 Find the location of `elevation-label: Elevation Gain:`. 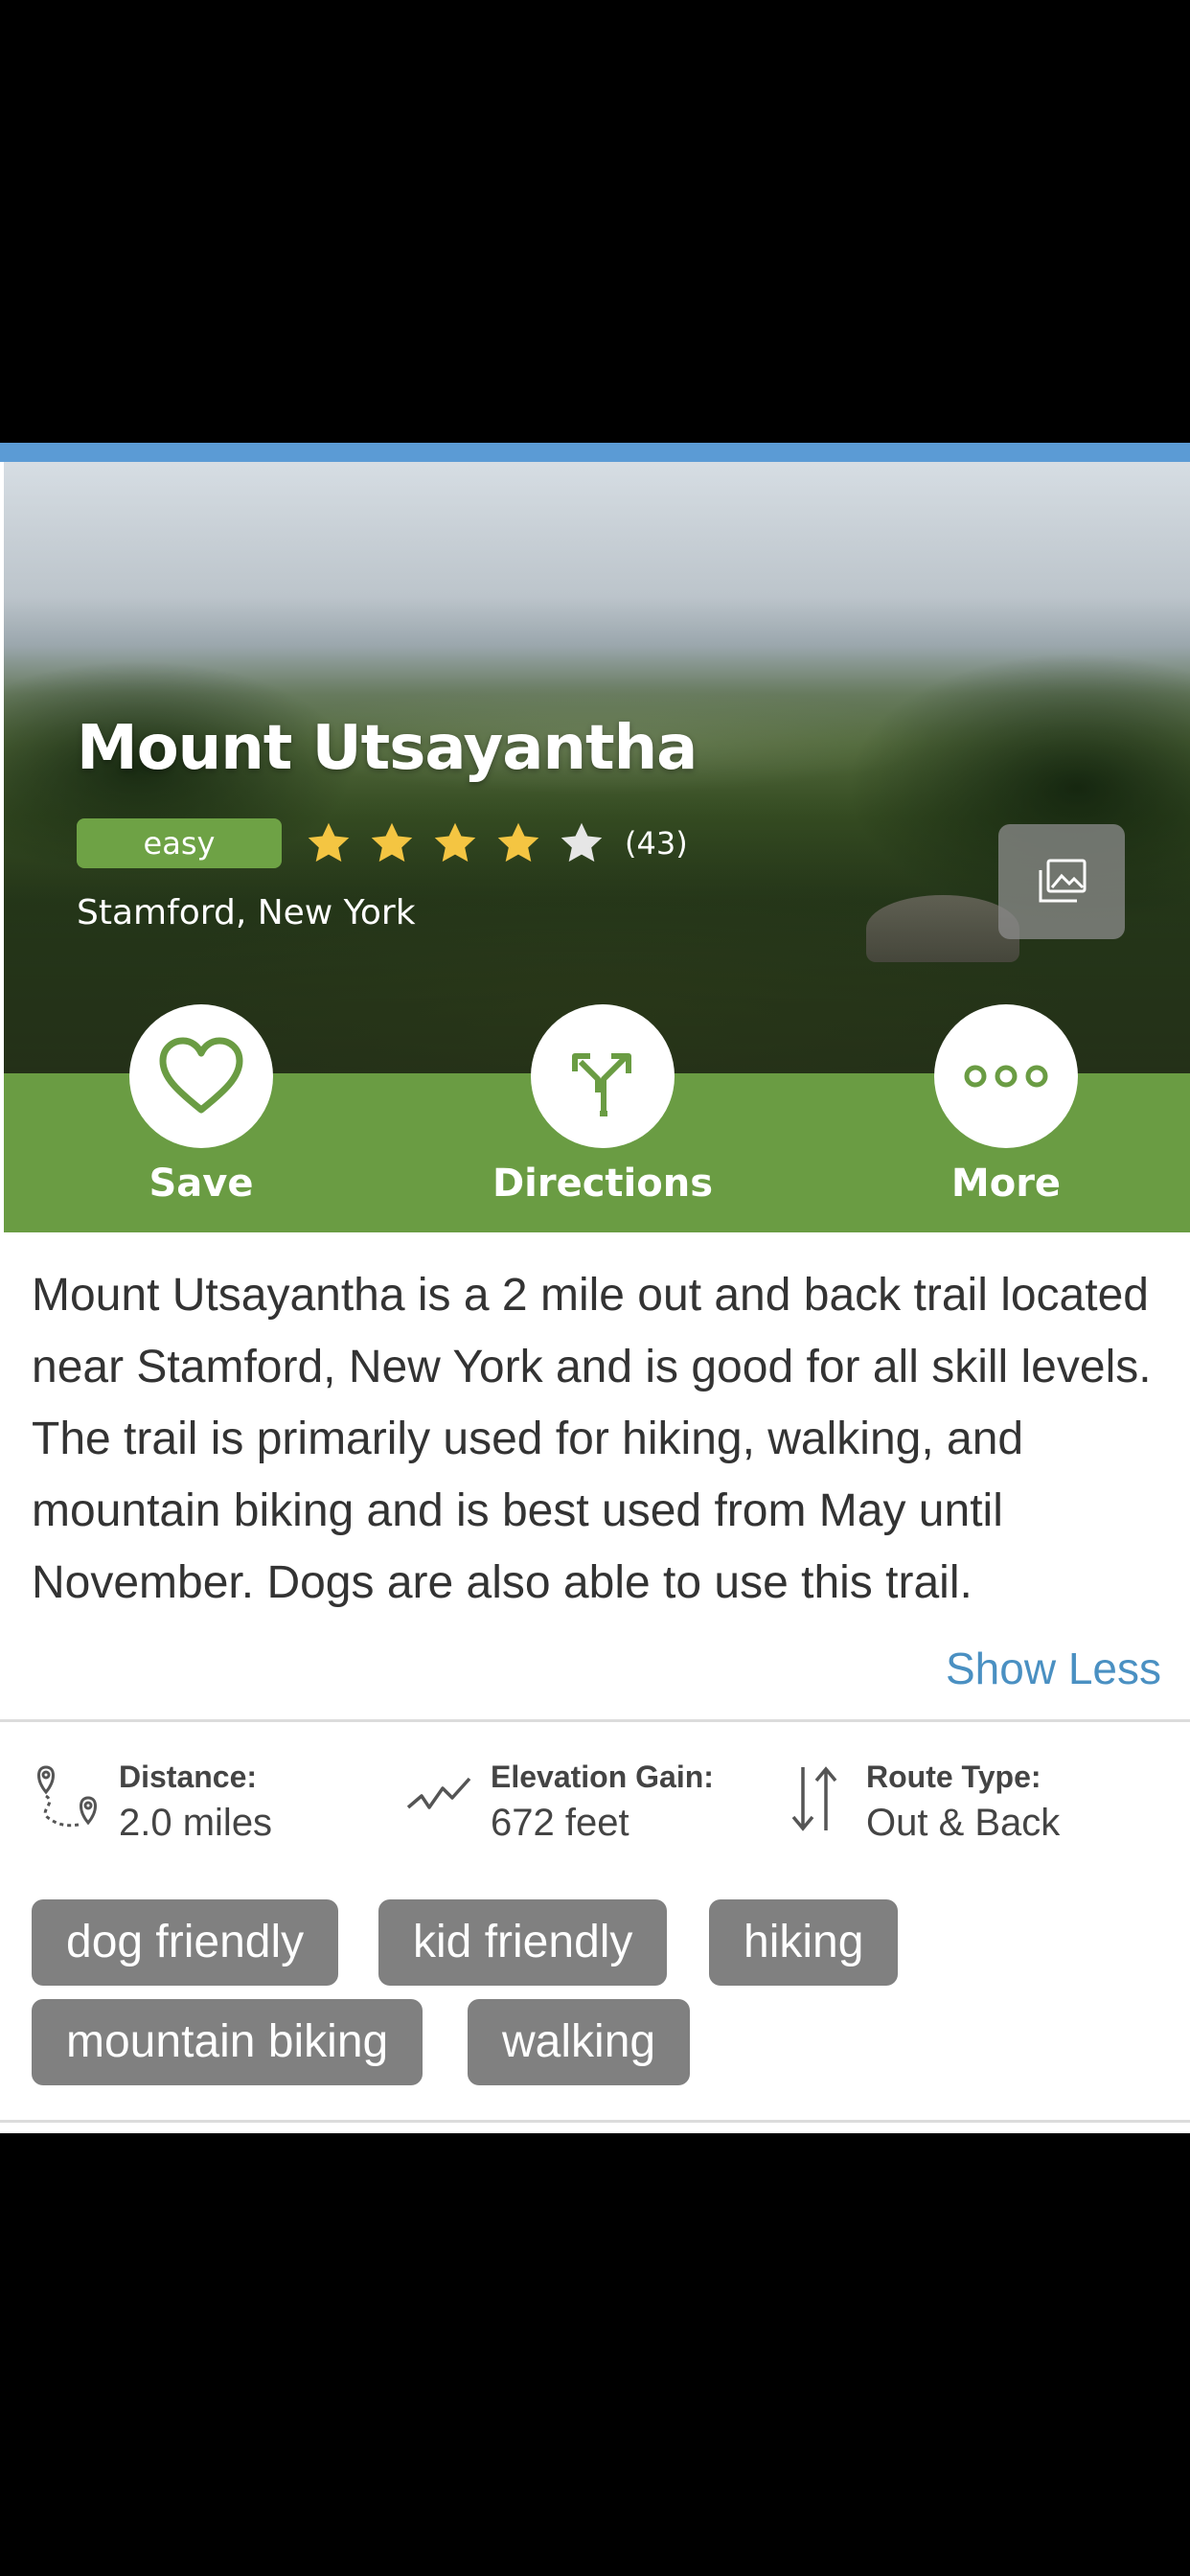

elevation-label: Elevation Gain: is located at coordinates (603, 1777).